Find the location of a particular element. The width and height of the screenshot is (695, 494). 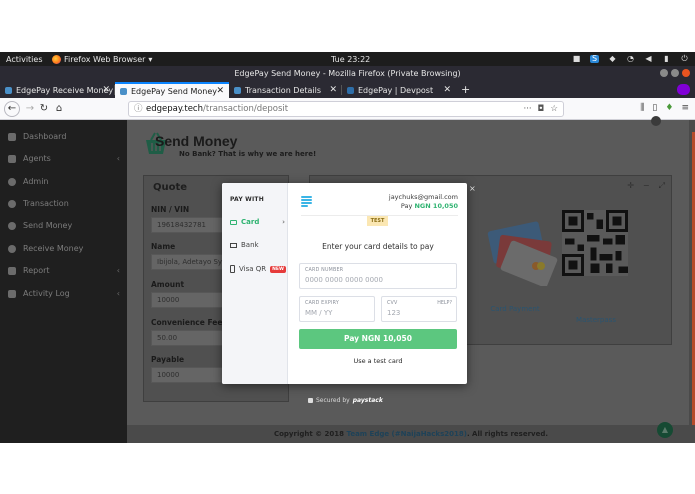

sidebar-item-label: Send Money is located at coordinates (48, 225).